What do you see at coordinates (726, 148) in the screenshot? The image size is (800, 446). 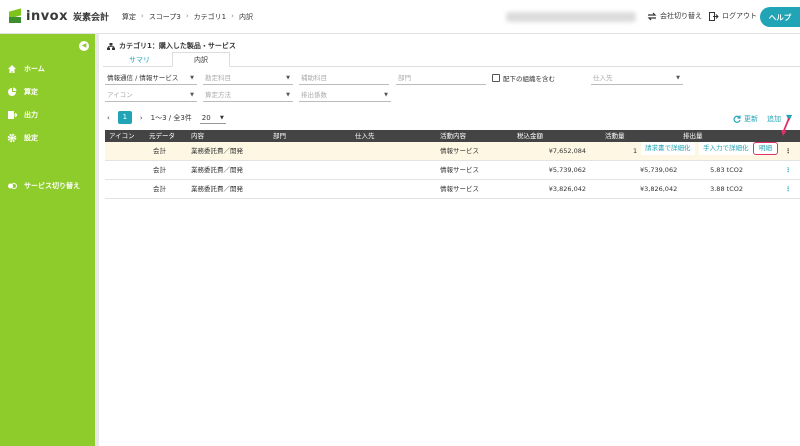 I see `detail-manual-button: 手入力で詳細化` at bounding box center [726, 148].